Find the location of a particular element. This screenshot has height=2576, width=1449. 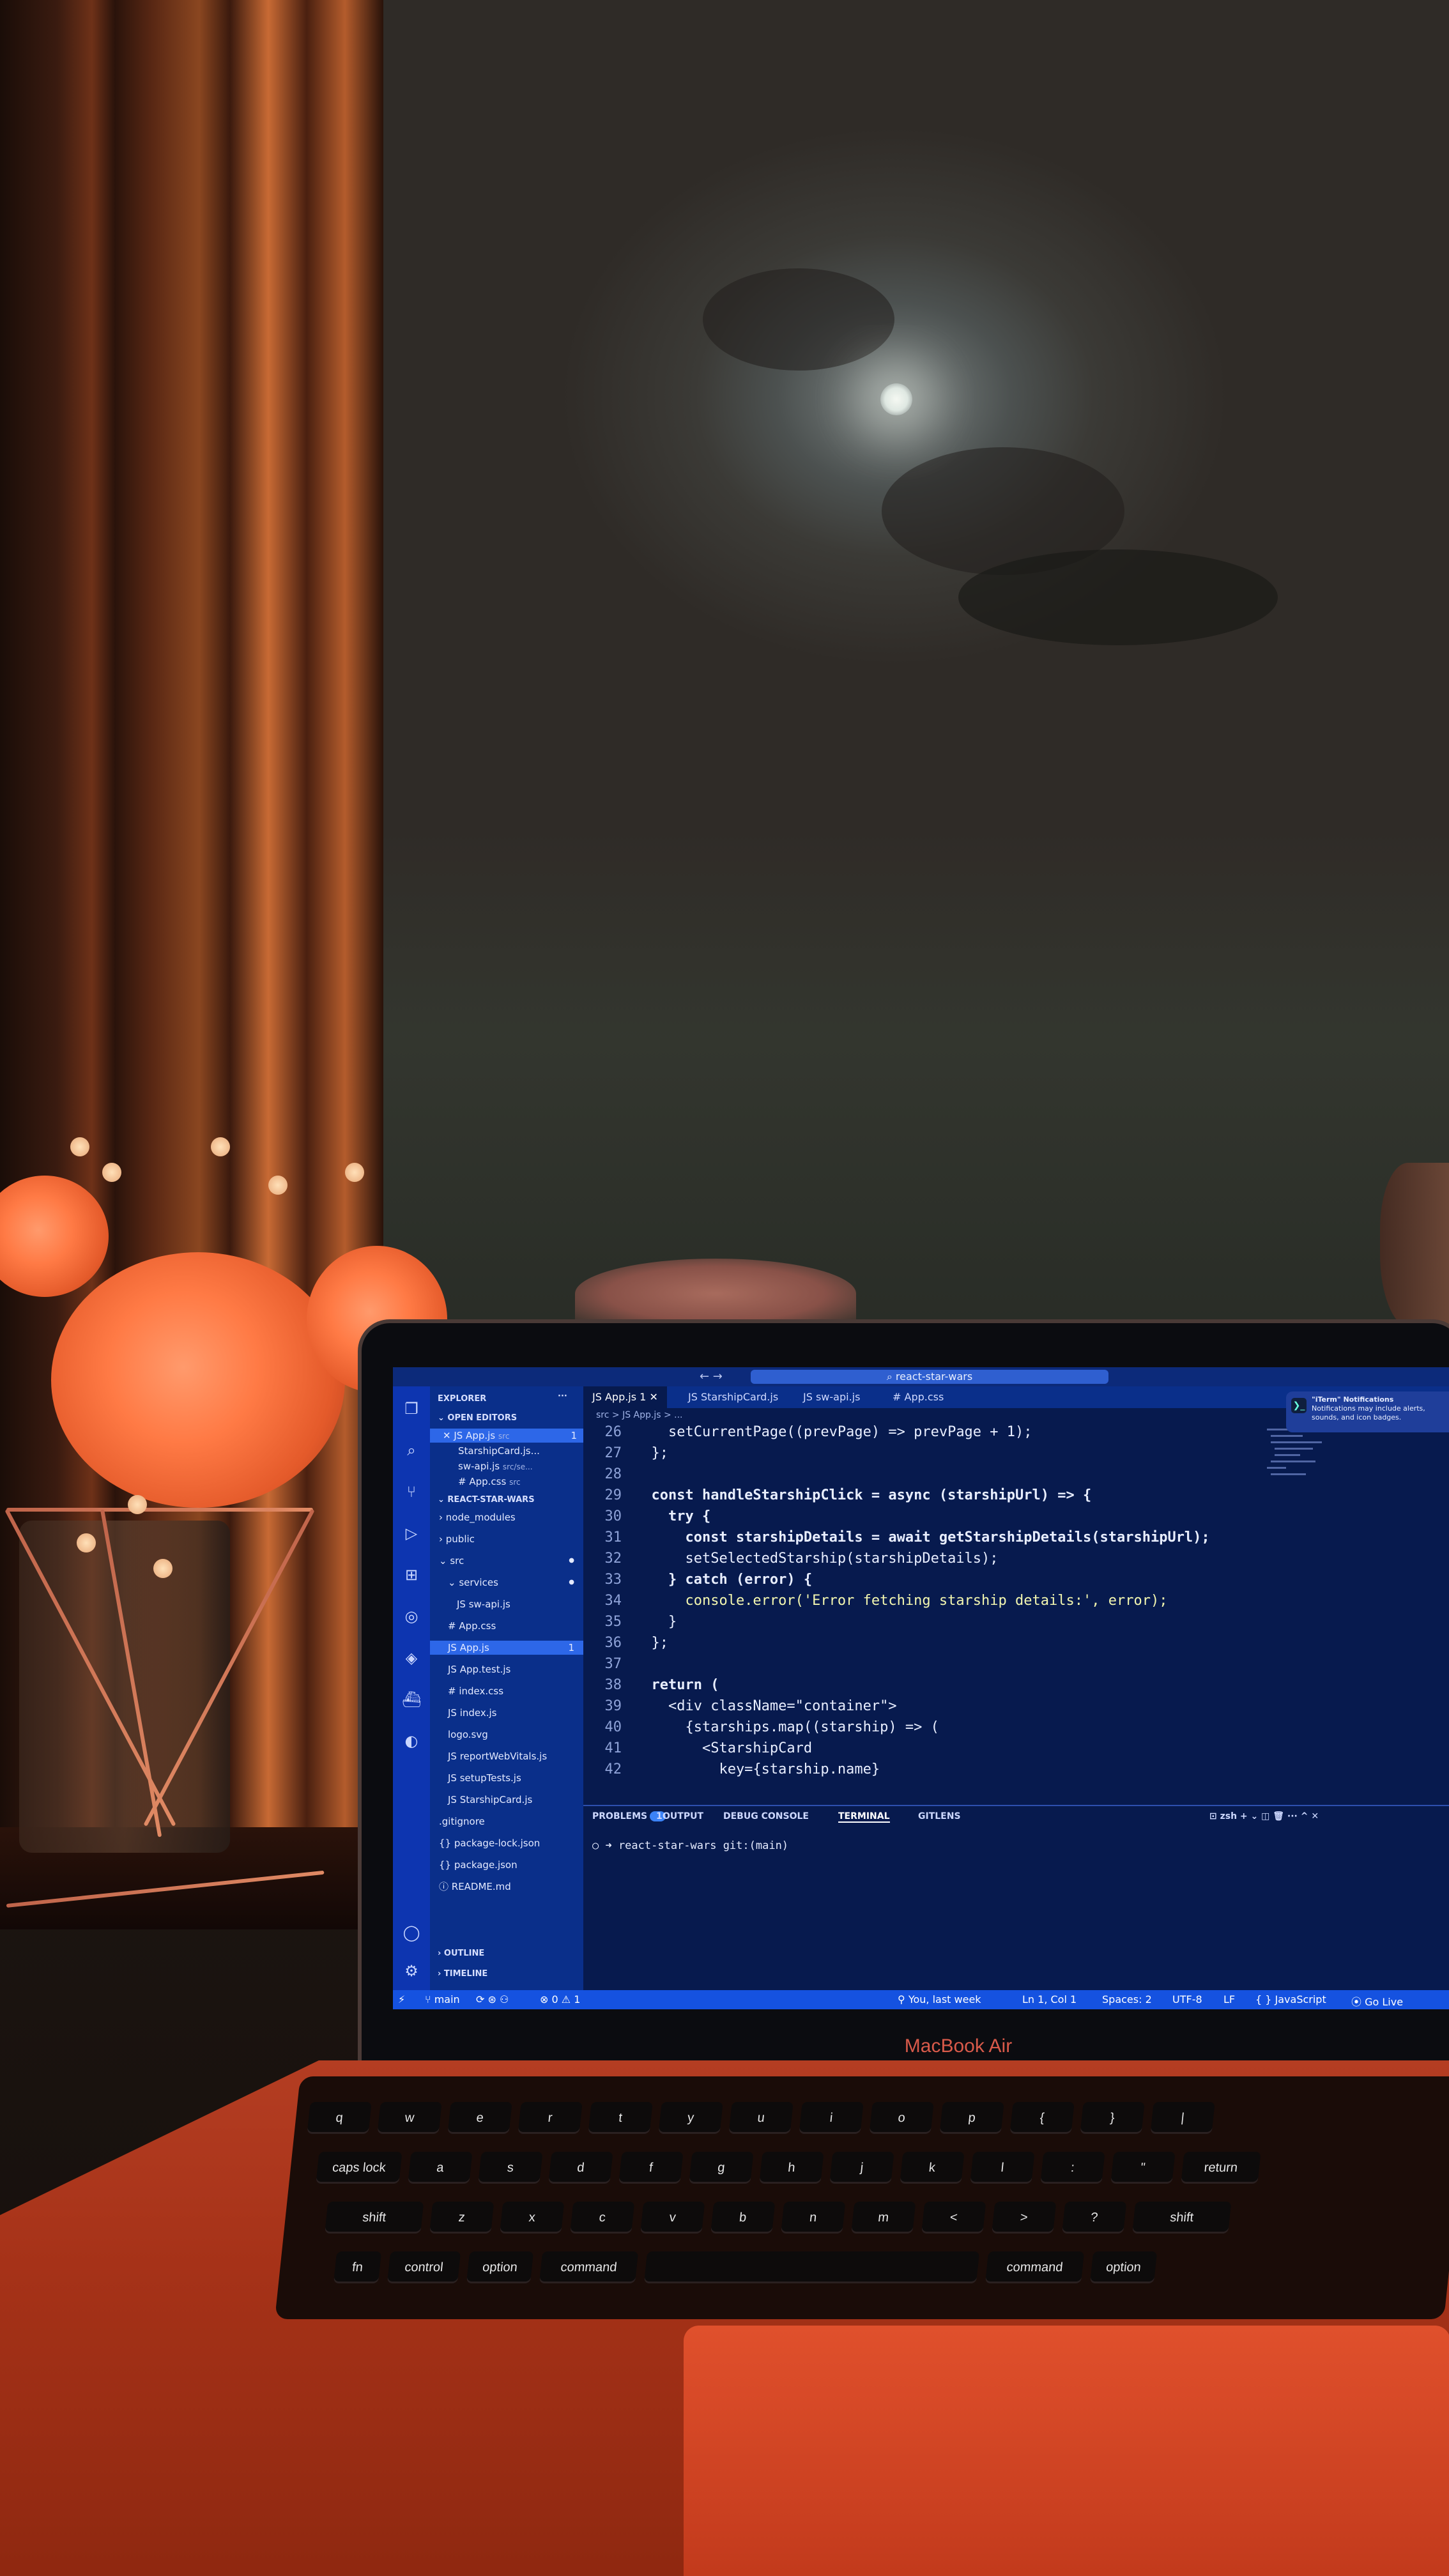

keyboard-key: i is located at coordinates (831, 2118).